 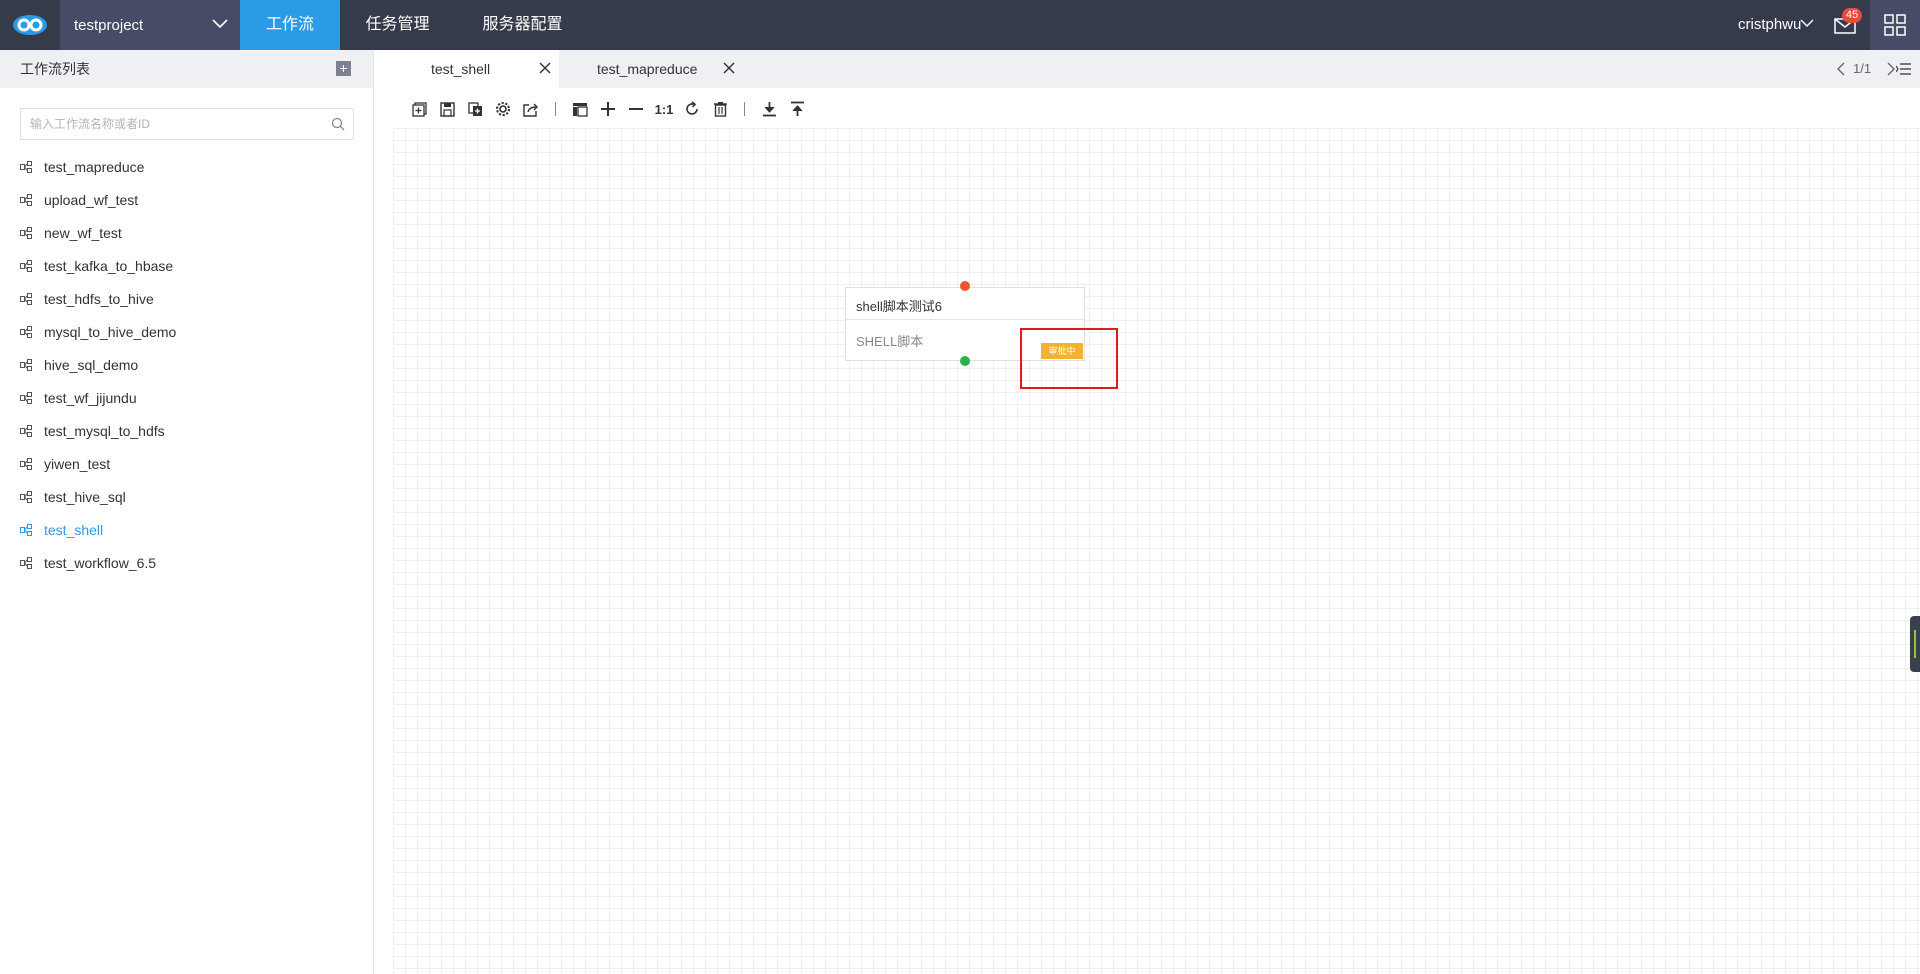 I want to click on user-menu: cristphwu, so click(x=1769, y=25).